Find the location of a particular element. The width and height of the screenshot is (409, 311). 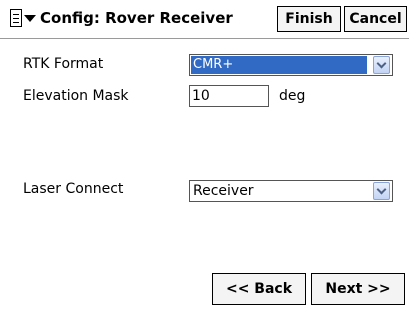

next-button: Next >> is located at coordinates (358, 289).